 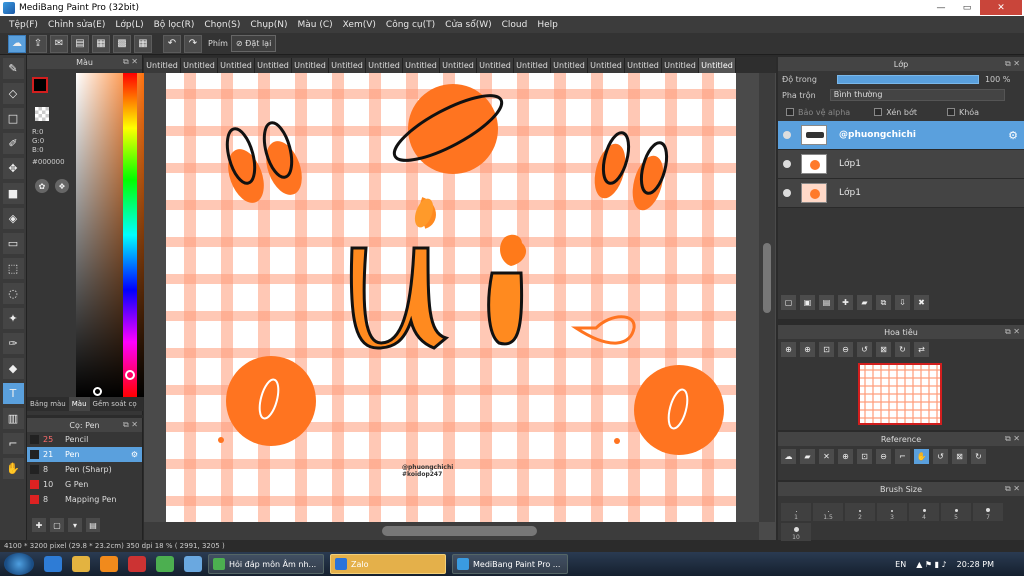 What do you see at coordinates (940, 456) in the screenshot?
I see `rotate-left-icon: ↺` at bounding box center [940, 456].